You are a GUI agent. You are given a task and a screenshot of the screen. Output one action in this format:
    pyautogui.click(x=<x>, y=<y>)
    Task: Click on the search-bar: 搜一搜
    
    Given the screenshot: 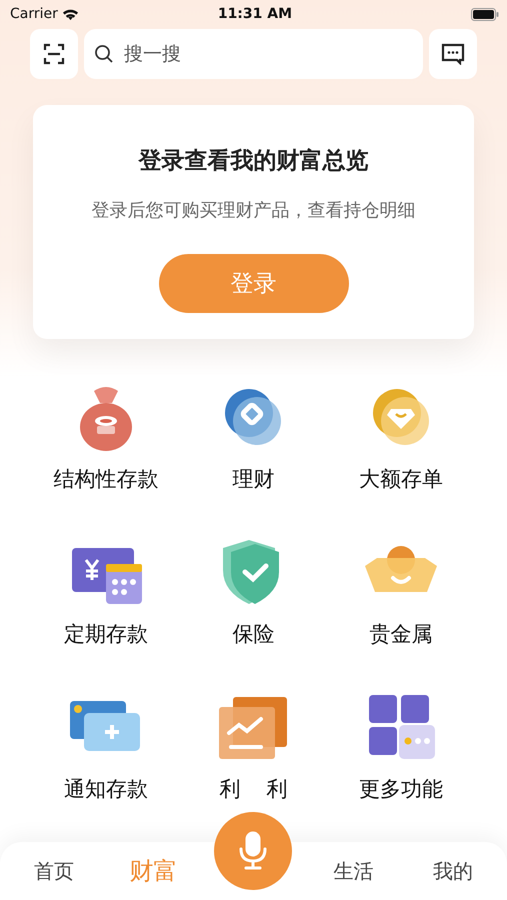 What is the action you would take?
    pyautogui.click(x=253, y=54)
    